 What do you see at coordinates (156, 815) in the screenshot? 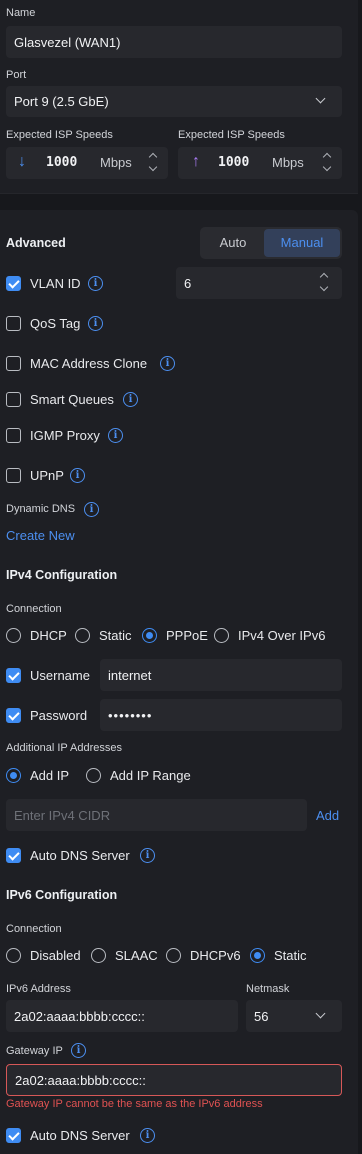
I see `ipv4-cidr-input: Enter IPv4 CIDR` at bounding box center [156, 815].